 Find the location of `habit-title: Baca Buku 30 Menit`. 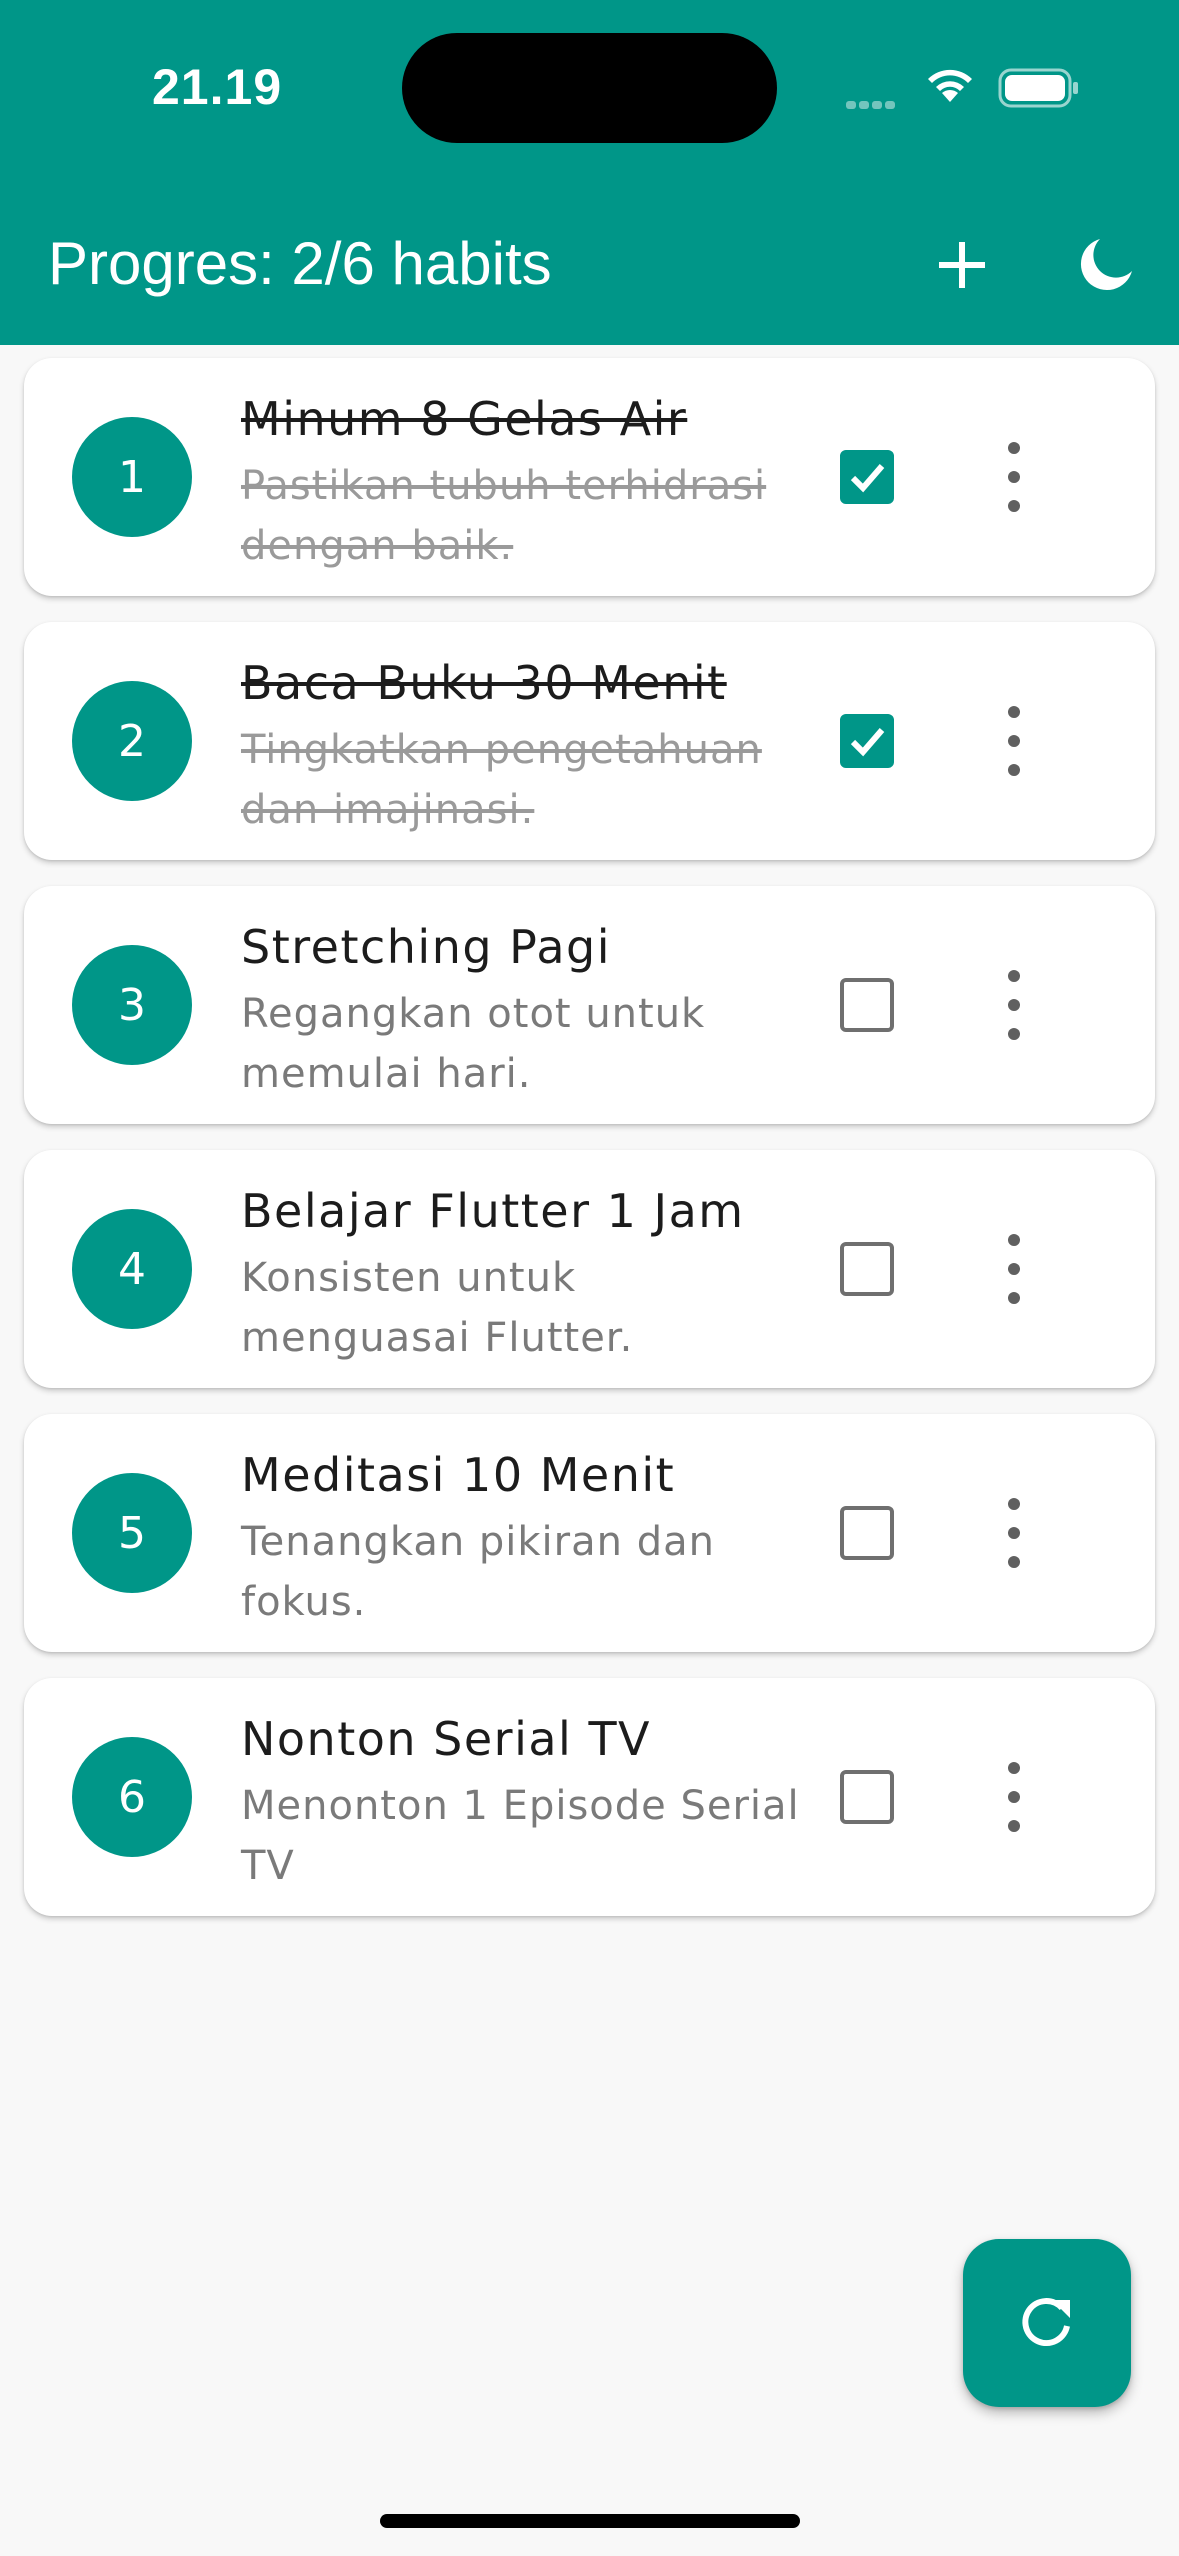

habit-title: Baca Buku 30 Menit is located at coordinates (484, 683).